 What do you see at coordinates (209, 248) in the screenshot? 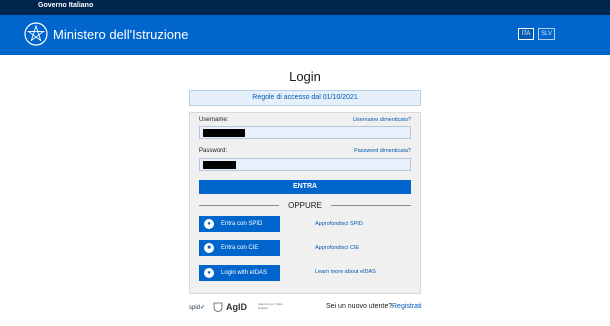
I see `cie-id-card-icon: ■` at bounding box center [209, 248].